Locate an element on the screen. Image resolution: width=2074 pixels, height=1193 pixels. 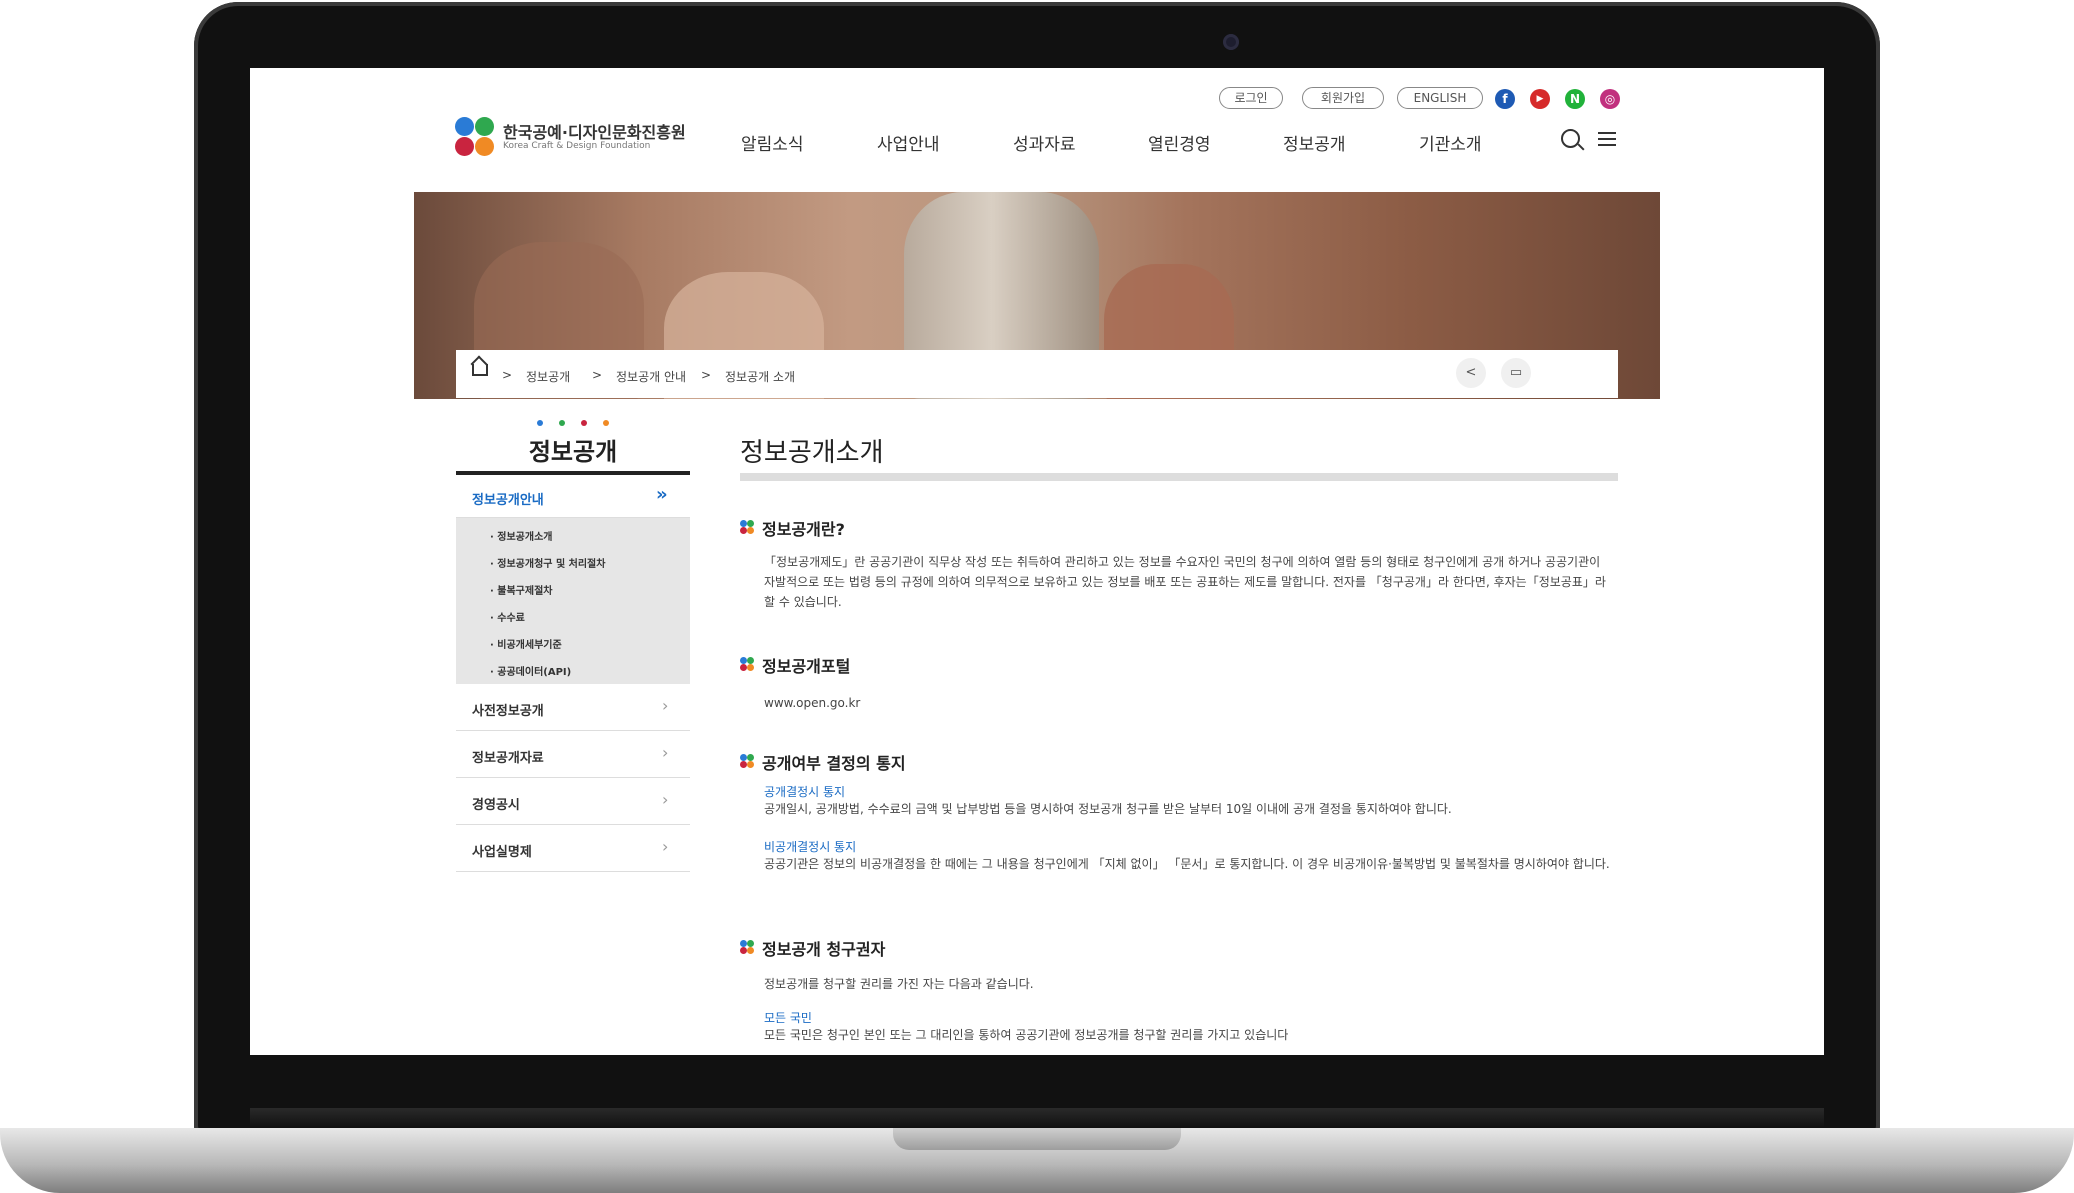
lnb-item-active: 정보공개안내 » is located at coordinates (573, 496).